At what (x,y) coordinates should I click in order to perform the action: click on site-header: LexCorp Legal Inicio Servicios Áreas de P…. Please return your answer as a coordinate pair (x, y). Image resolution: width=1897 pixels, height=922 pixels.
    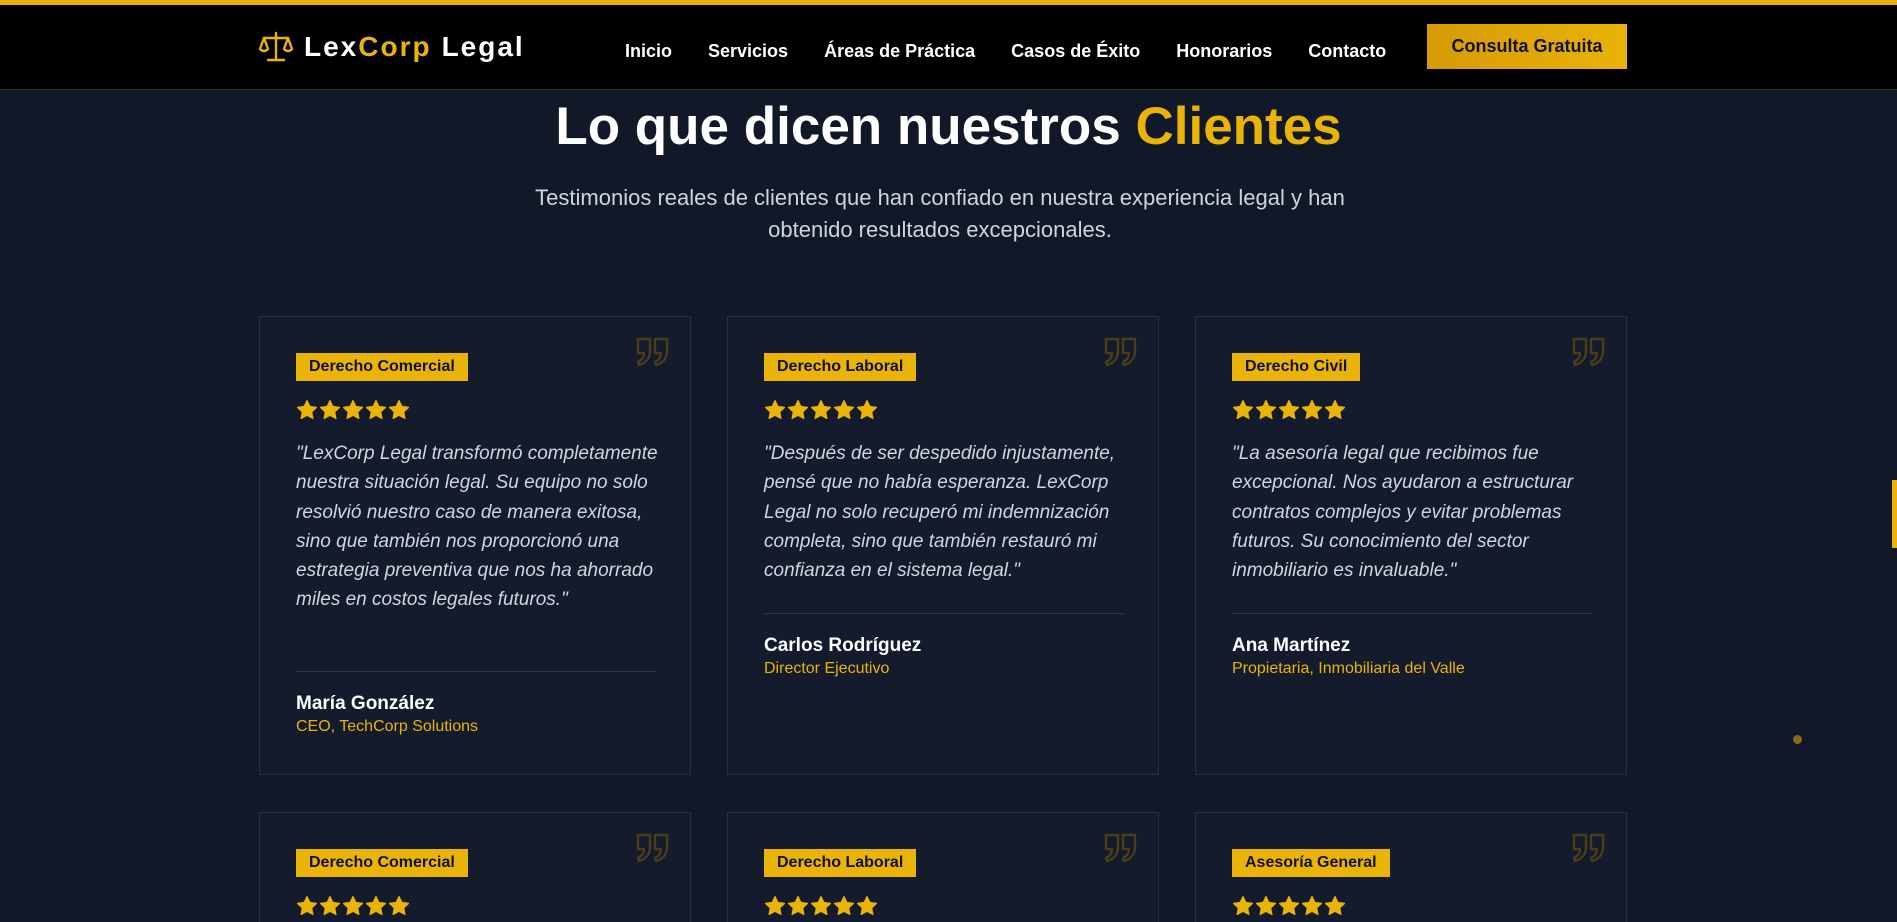
    Looking at the image, I should click on (948, 47).